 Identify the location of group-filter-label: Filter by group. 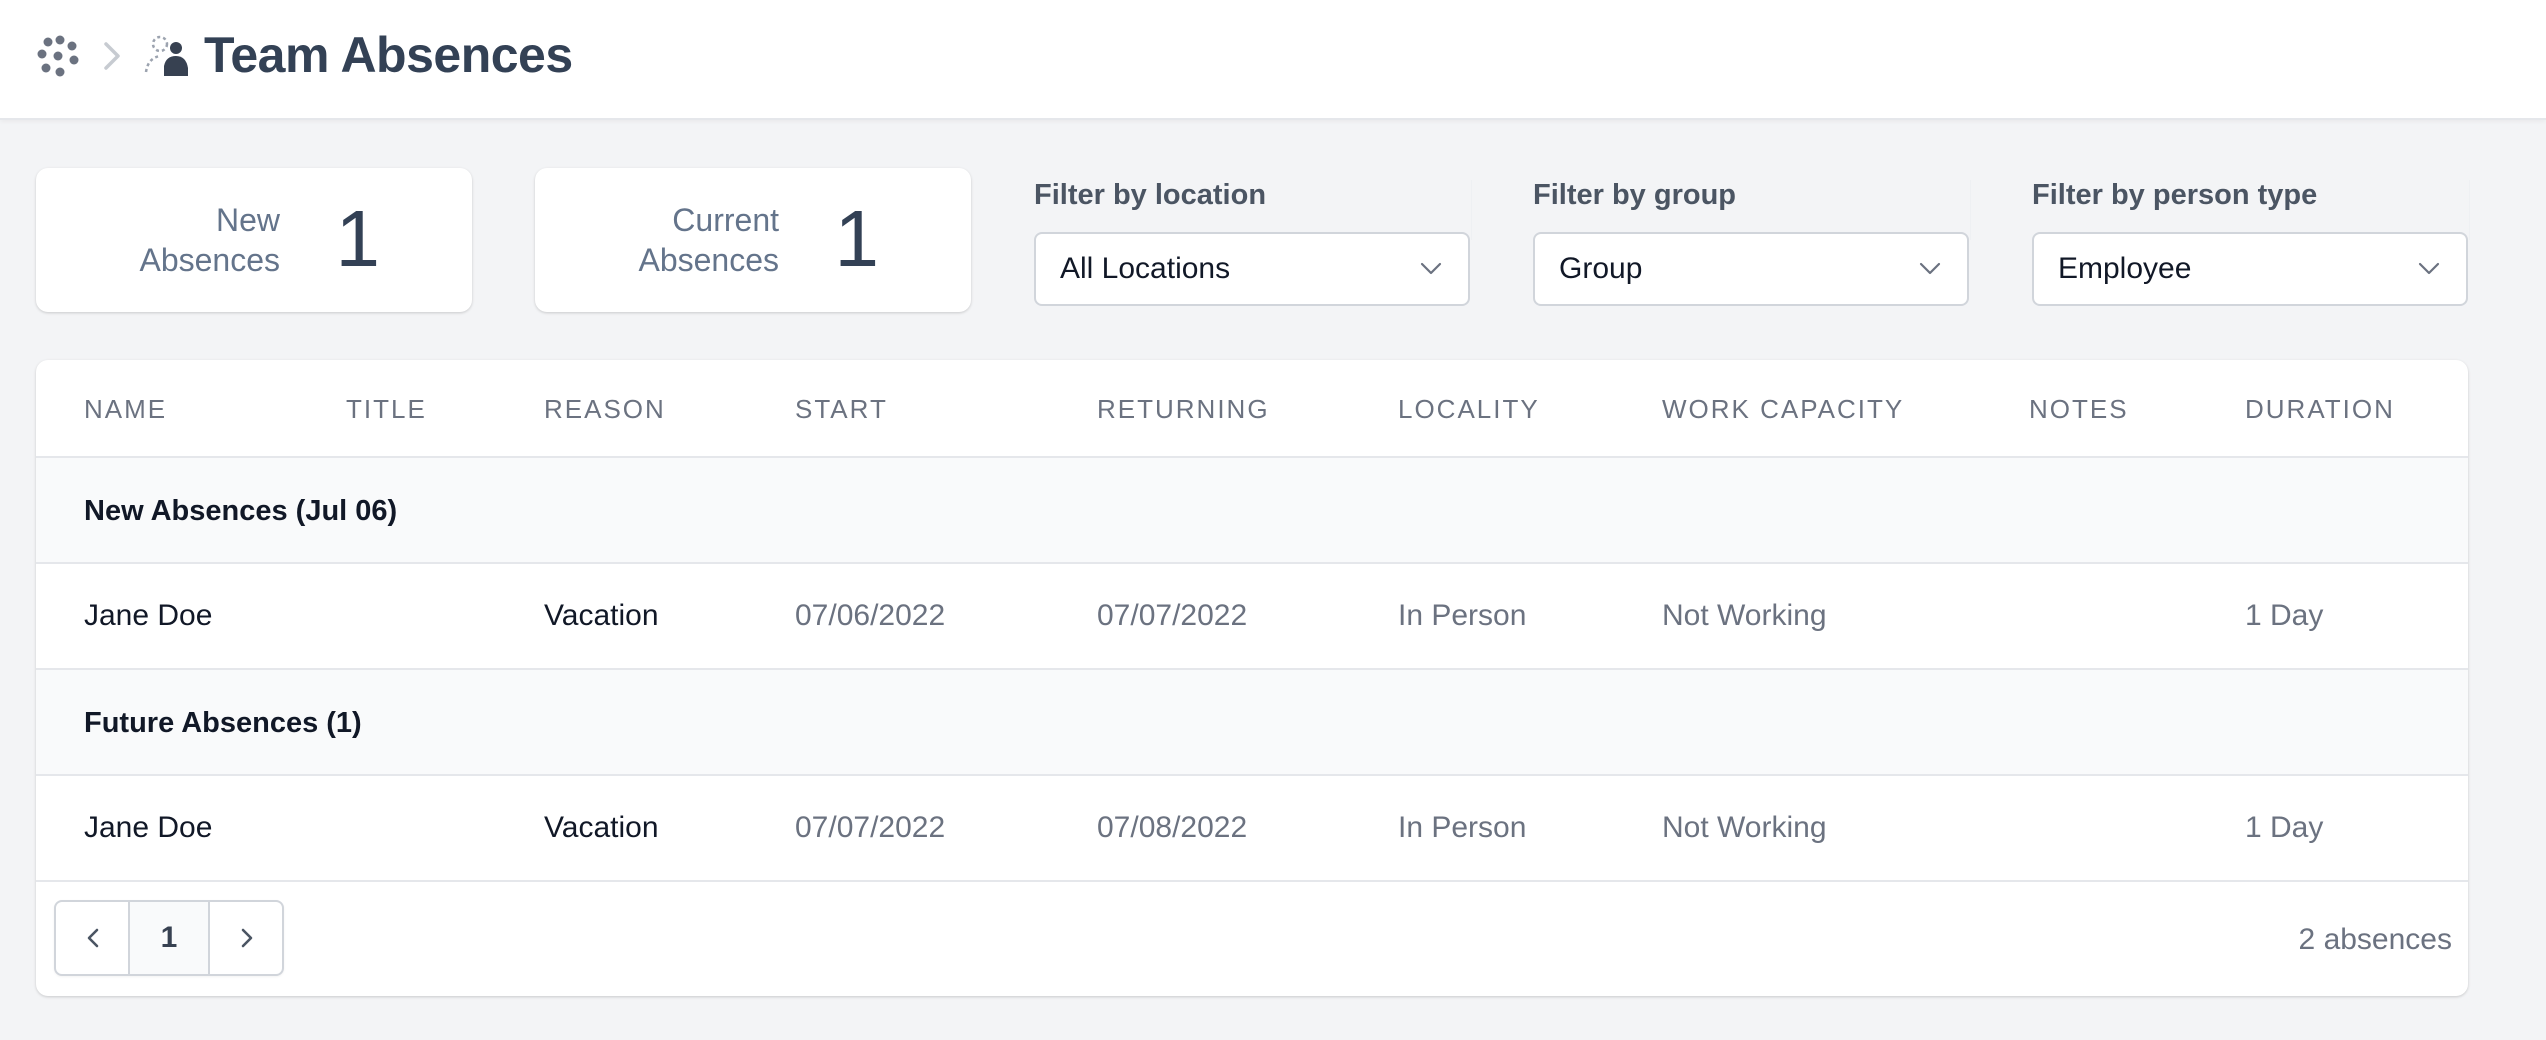
(1634, 195).